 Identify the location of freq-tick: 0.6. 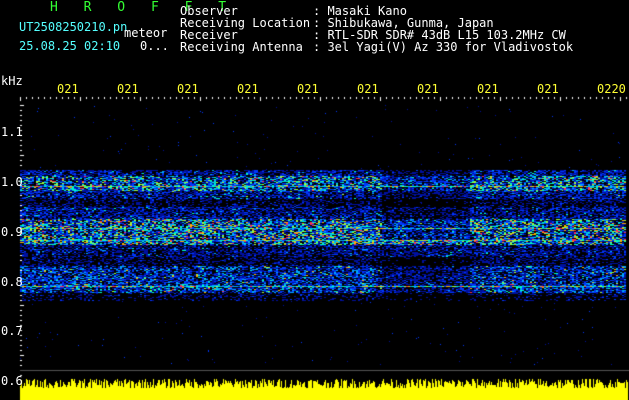
(12, 381).